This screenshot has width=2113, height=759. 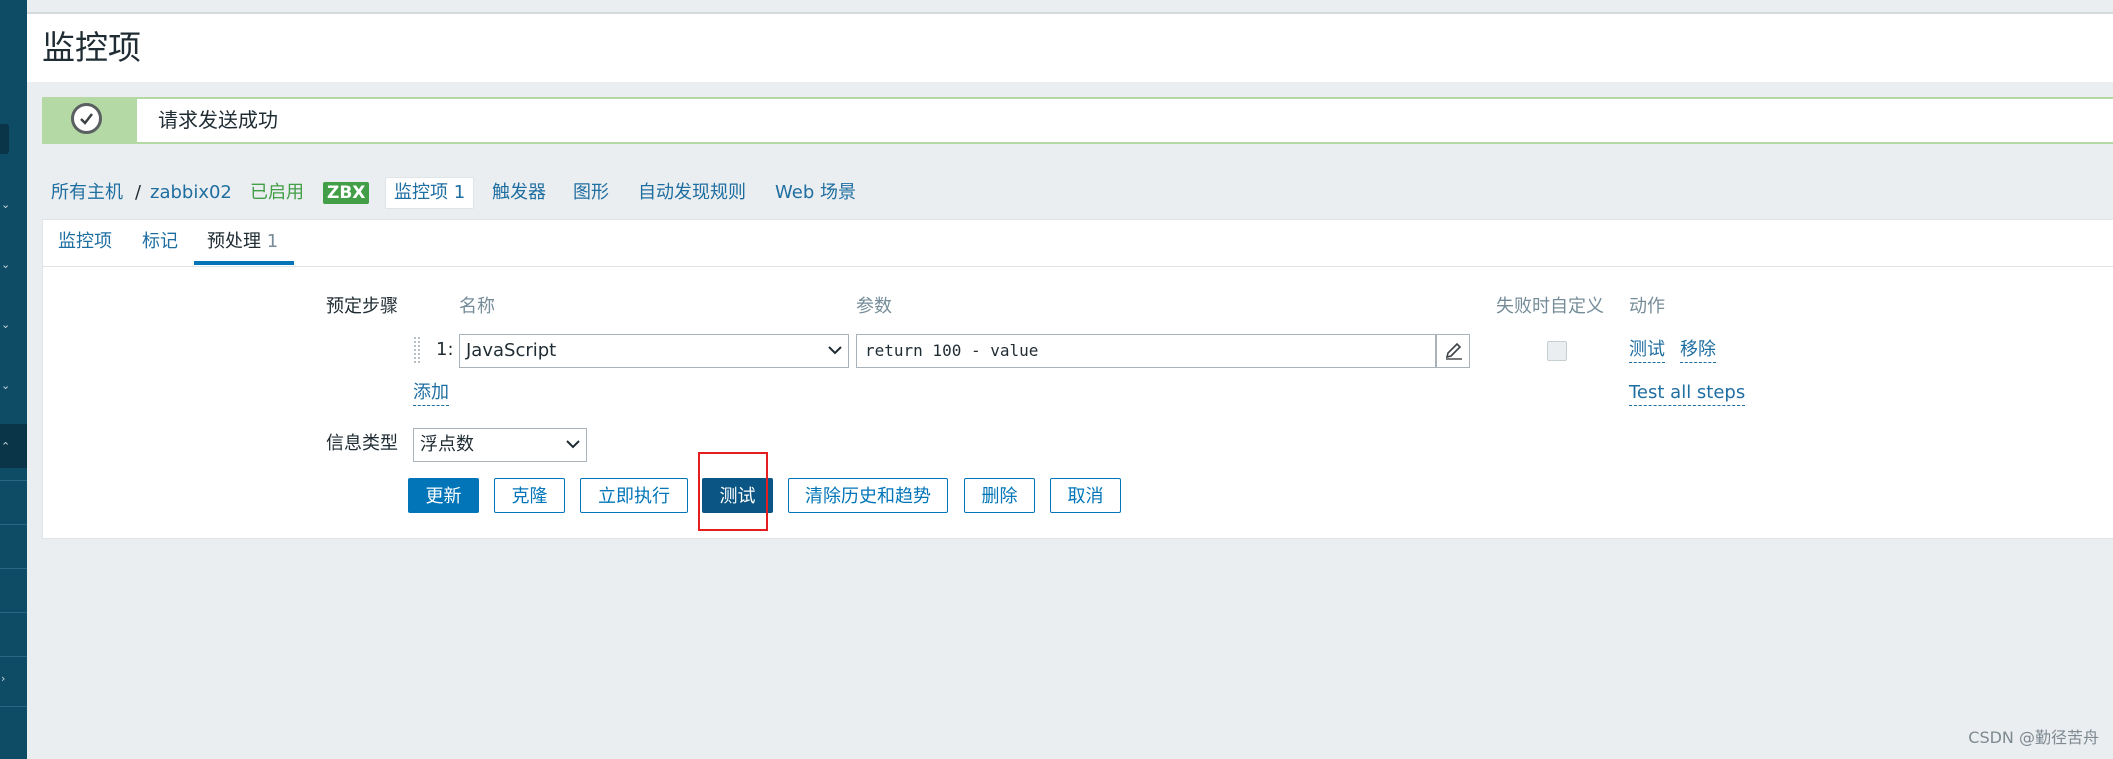 What do you see at coordinates (362, 443) in the screenshot?
I see `info-type-label: 信息类型` at bounding box center [362, 443].